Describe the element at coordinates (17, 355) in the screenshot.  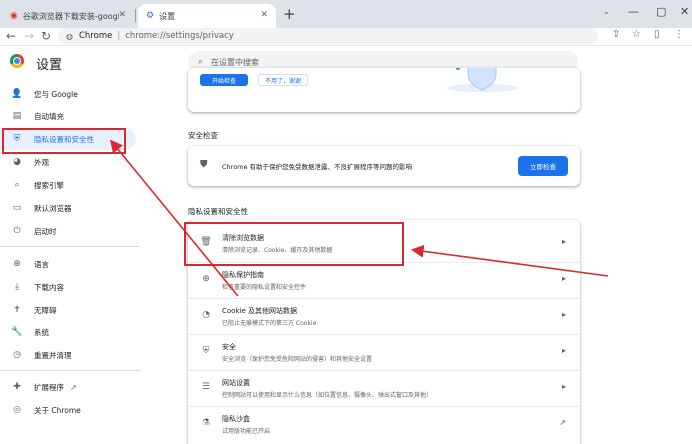
I see `reset-icon: ◷` at that location.